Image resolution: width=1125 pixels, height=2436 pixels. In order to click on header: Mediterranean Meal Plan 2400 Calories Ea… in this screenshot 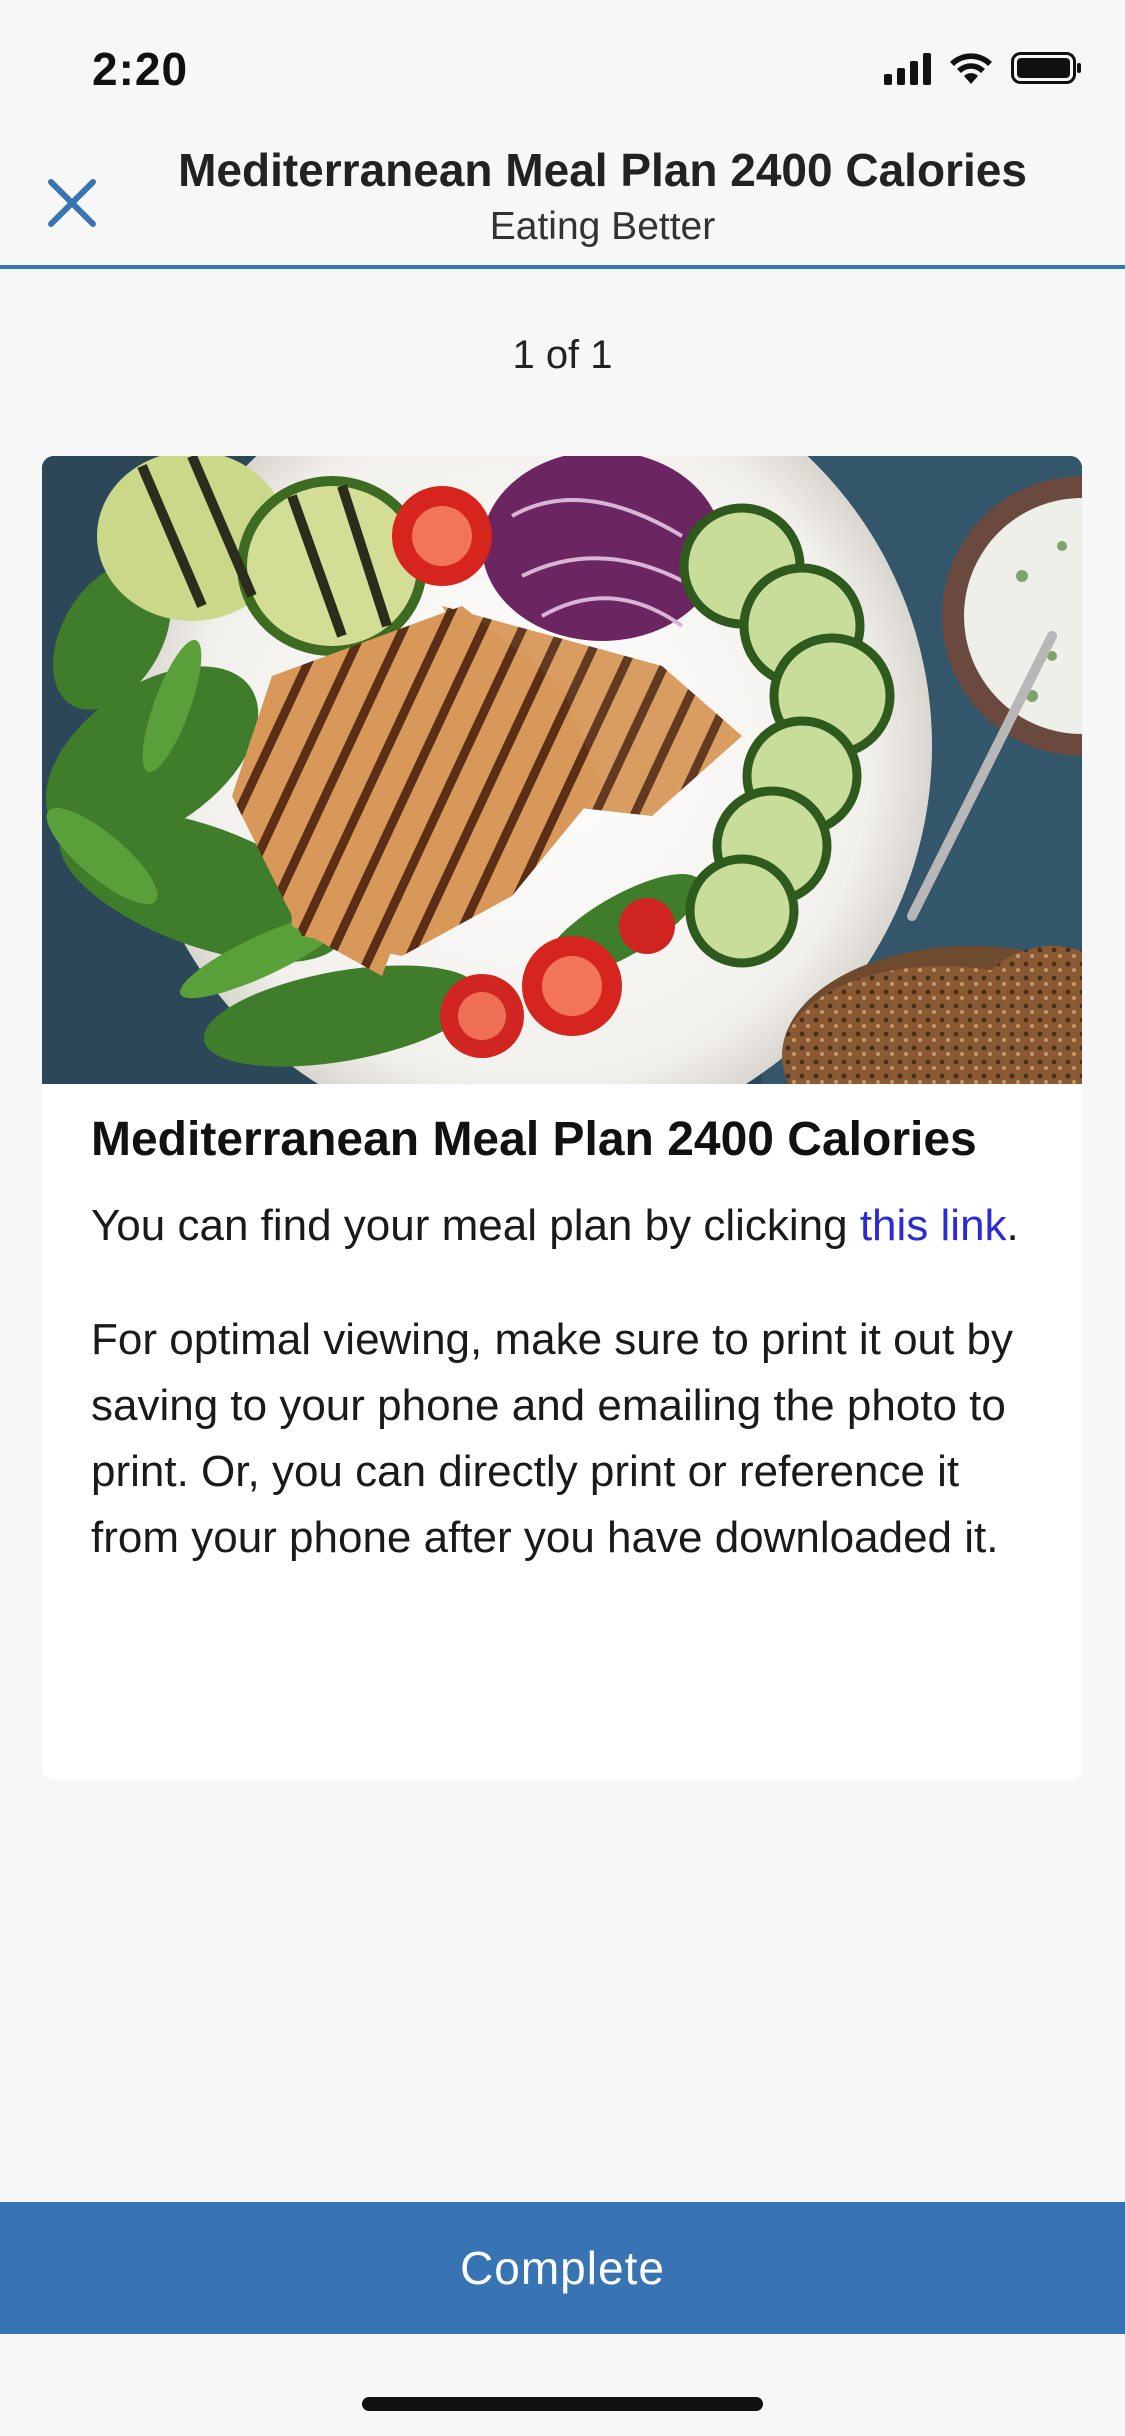, I will do `click(562, 202)`.